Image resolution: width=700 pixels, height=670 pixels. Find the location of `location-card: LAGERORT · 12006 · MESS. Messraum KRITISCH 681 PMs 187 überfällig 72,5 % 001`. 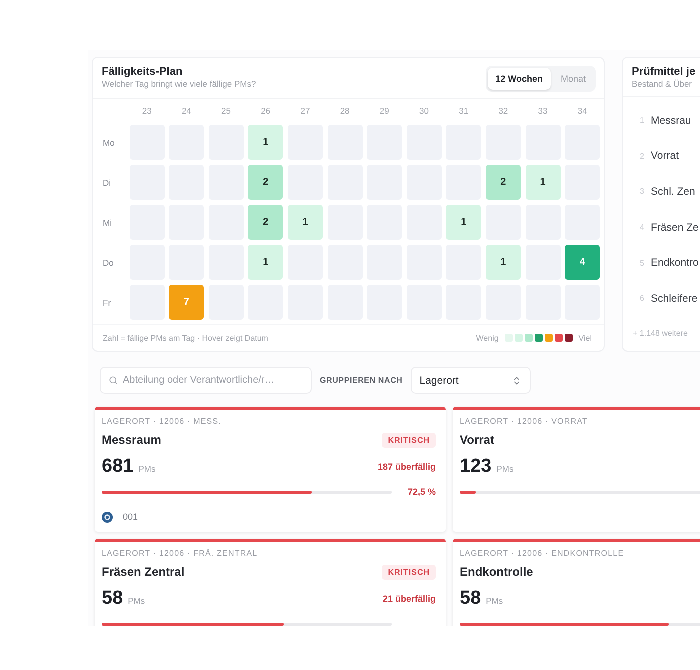

location-card: LAGERORT · 12006 · MESS. Messraum KRITISCH 681 PMs 187 überfällig 72,5 % 001 is located at coordinates (270, 469).